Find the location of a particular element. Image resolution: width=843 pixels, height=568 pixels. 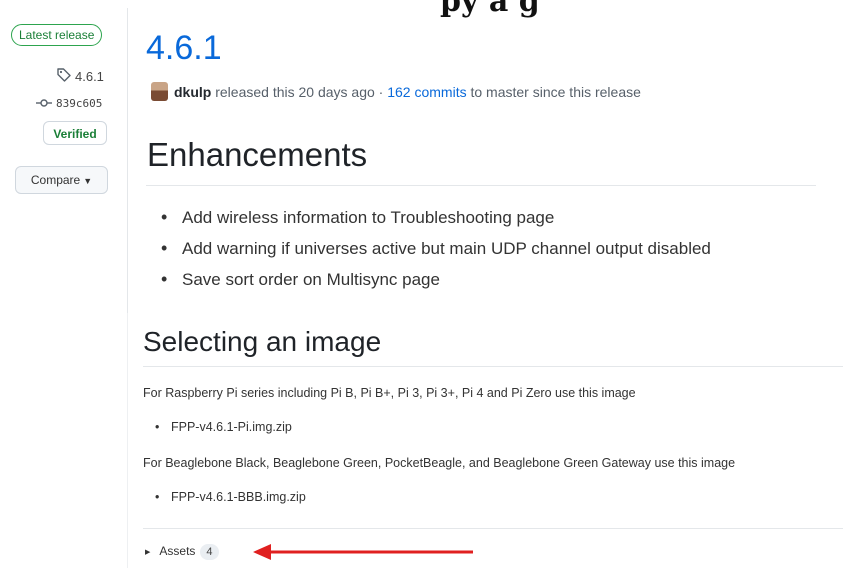

caret-down-icon: ▼ is located at coordinates (88, 181).